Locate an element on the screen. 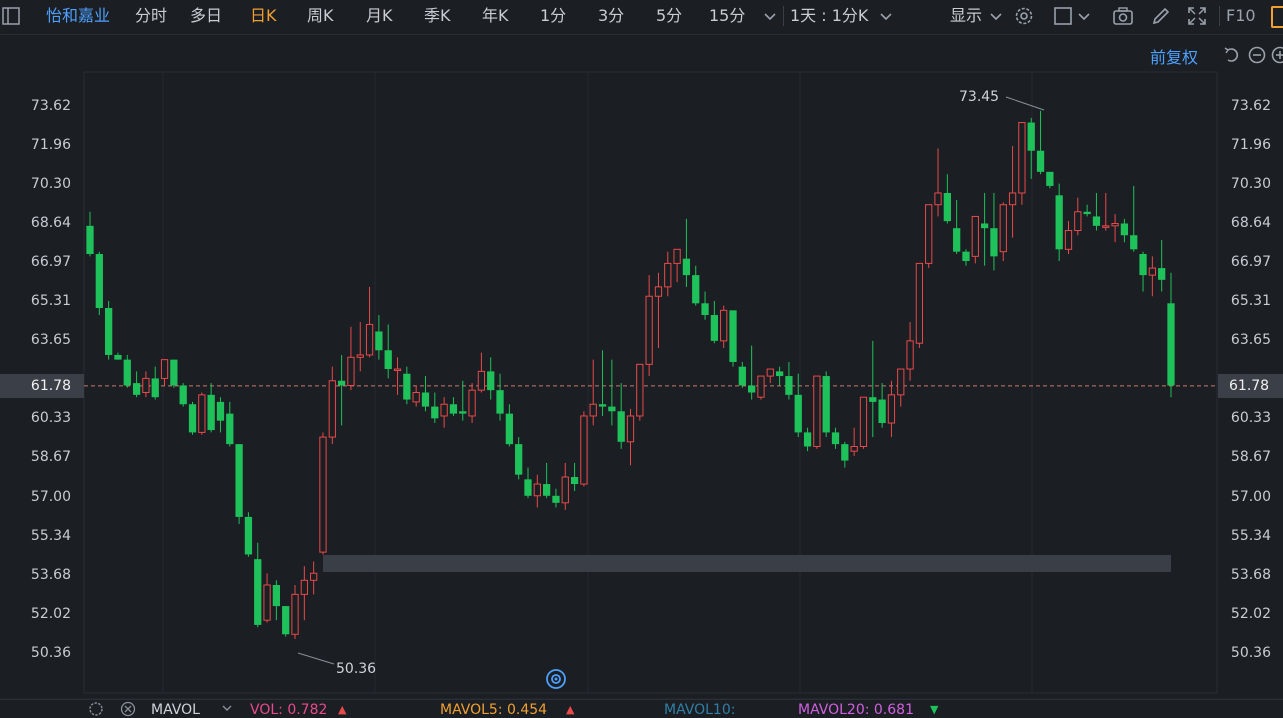  y-tick-label: 68.64 is located at coordinates (1245, 223).